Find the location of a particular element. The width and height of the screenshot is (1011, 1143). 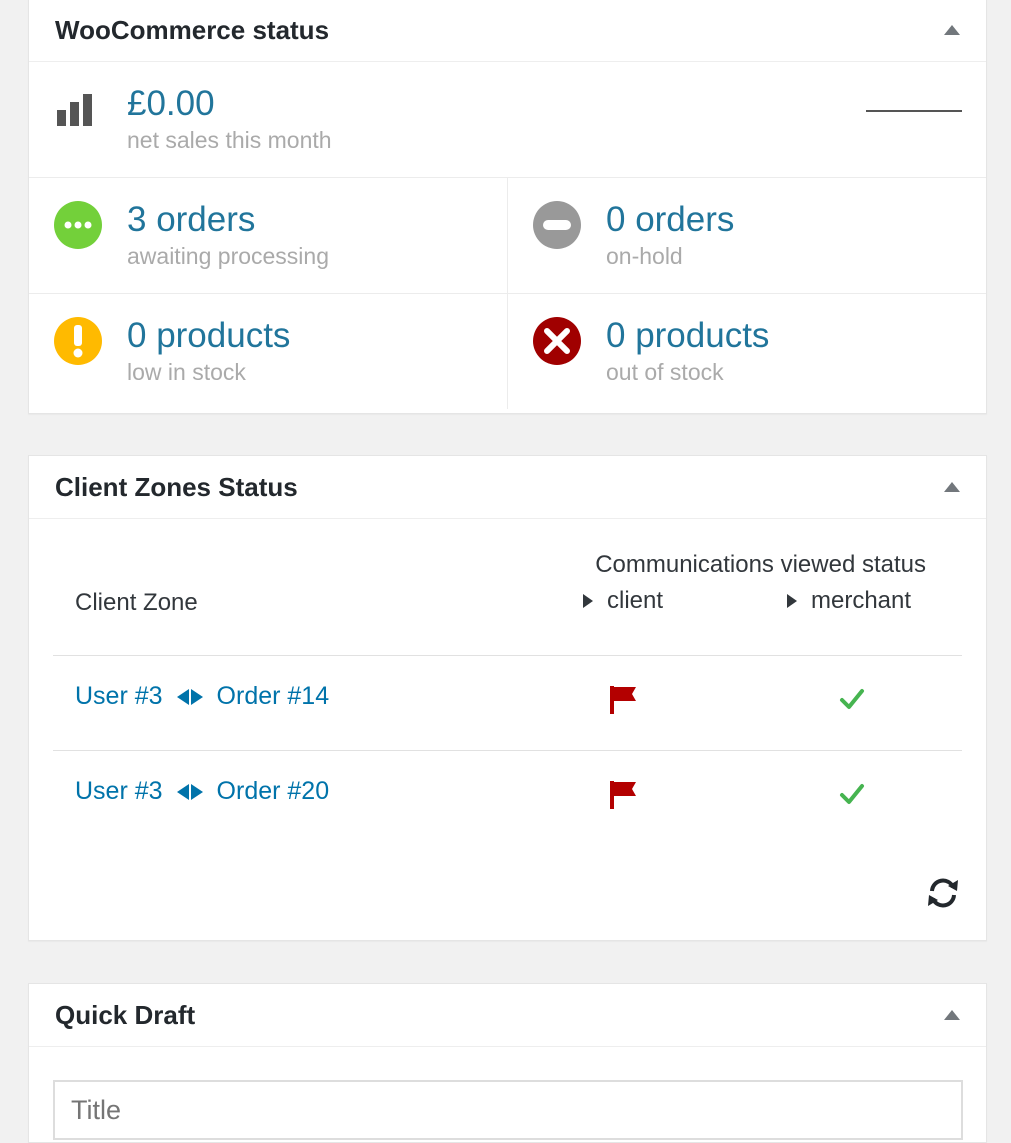

zone-order: Order #20 is located at coordinates (273, 791).